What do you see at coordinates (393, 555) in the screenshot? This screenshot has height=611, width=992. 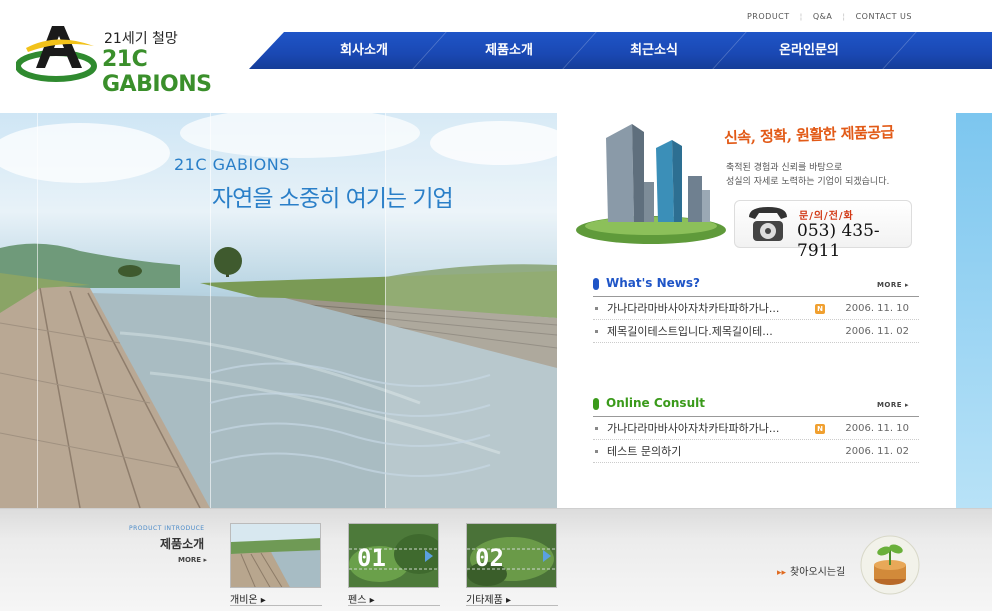 I see `product-thumb-fence: 01` at bounding box center [393, 555].